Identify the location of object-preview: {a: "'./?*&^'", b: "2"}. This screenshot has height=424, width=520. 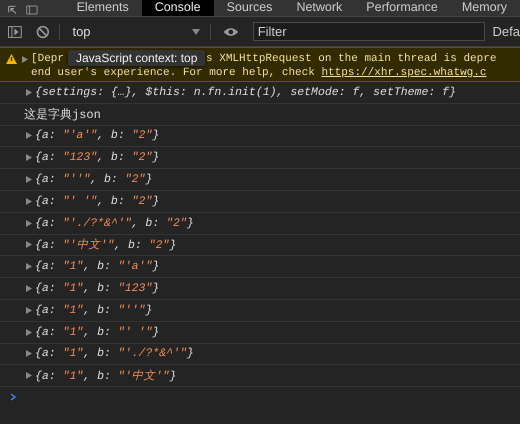
(114, 223).